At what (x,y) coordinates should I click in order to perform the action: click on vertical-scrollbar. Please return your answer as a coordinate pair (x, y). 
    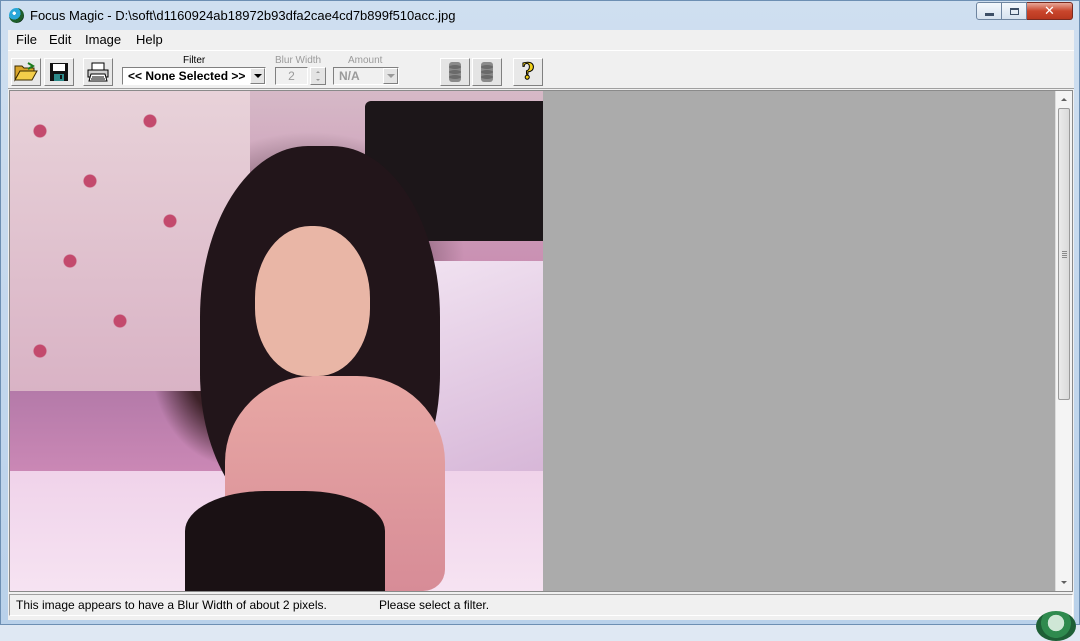
    Looking at the image, I should click on (1063, 341).